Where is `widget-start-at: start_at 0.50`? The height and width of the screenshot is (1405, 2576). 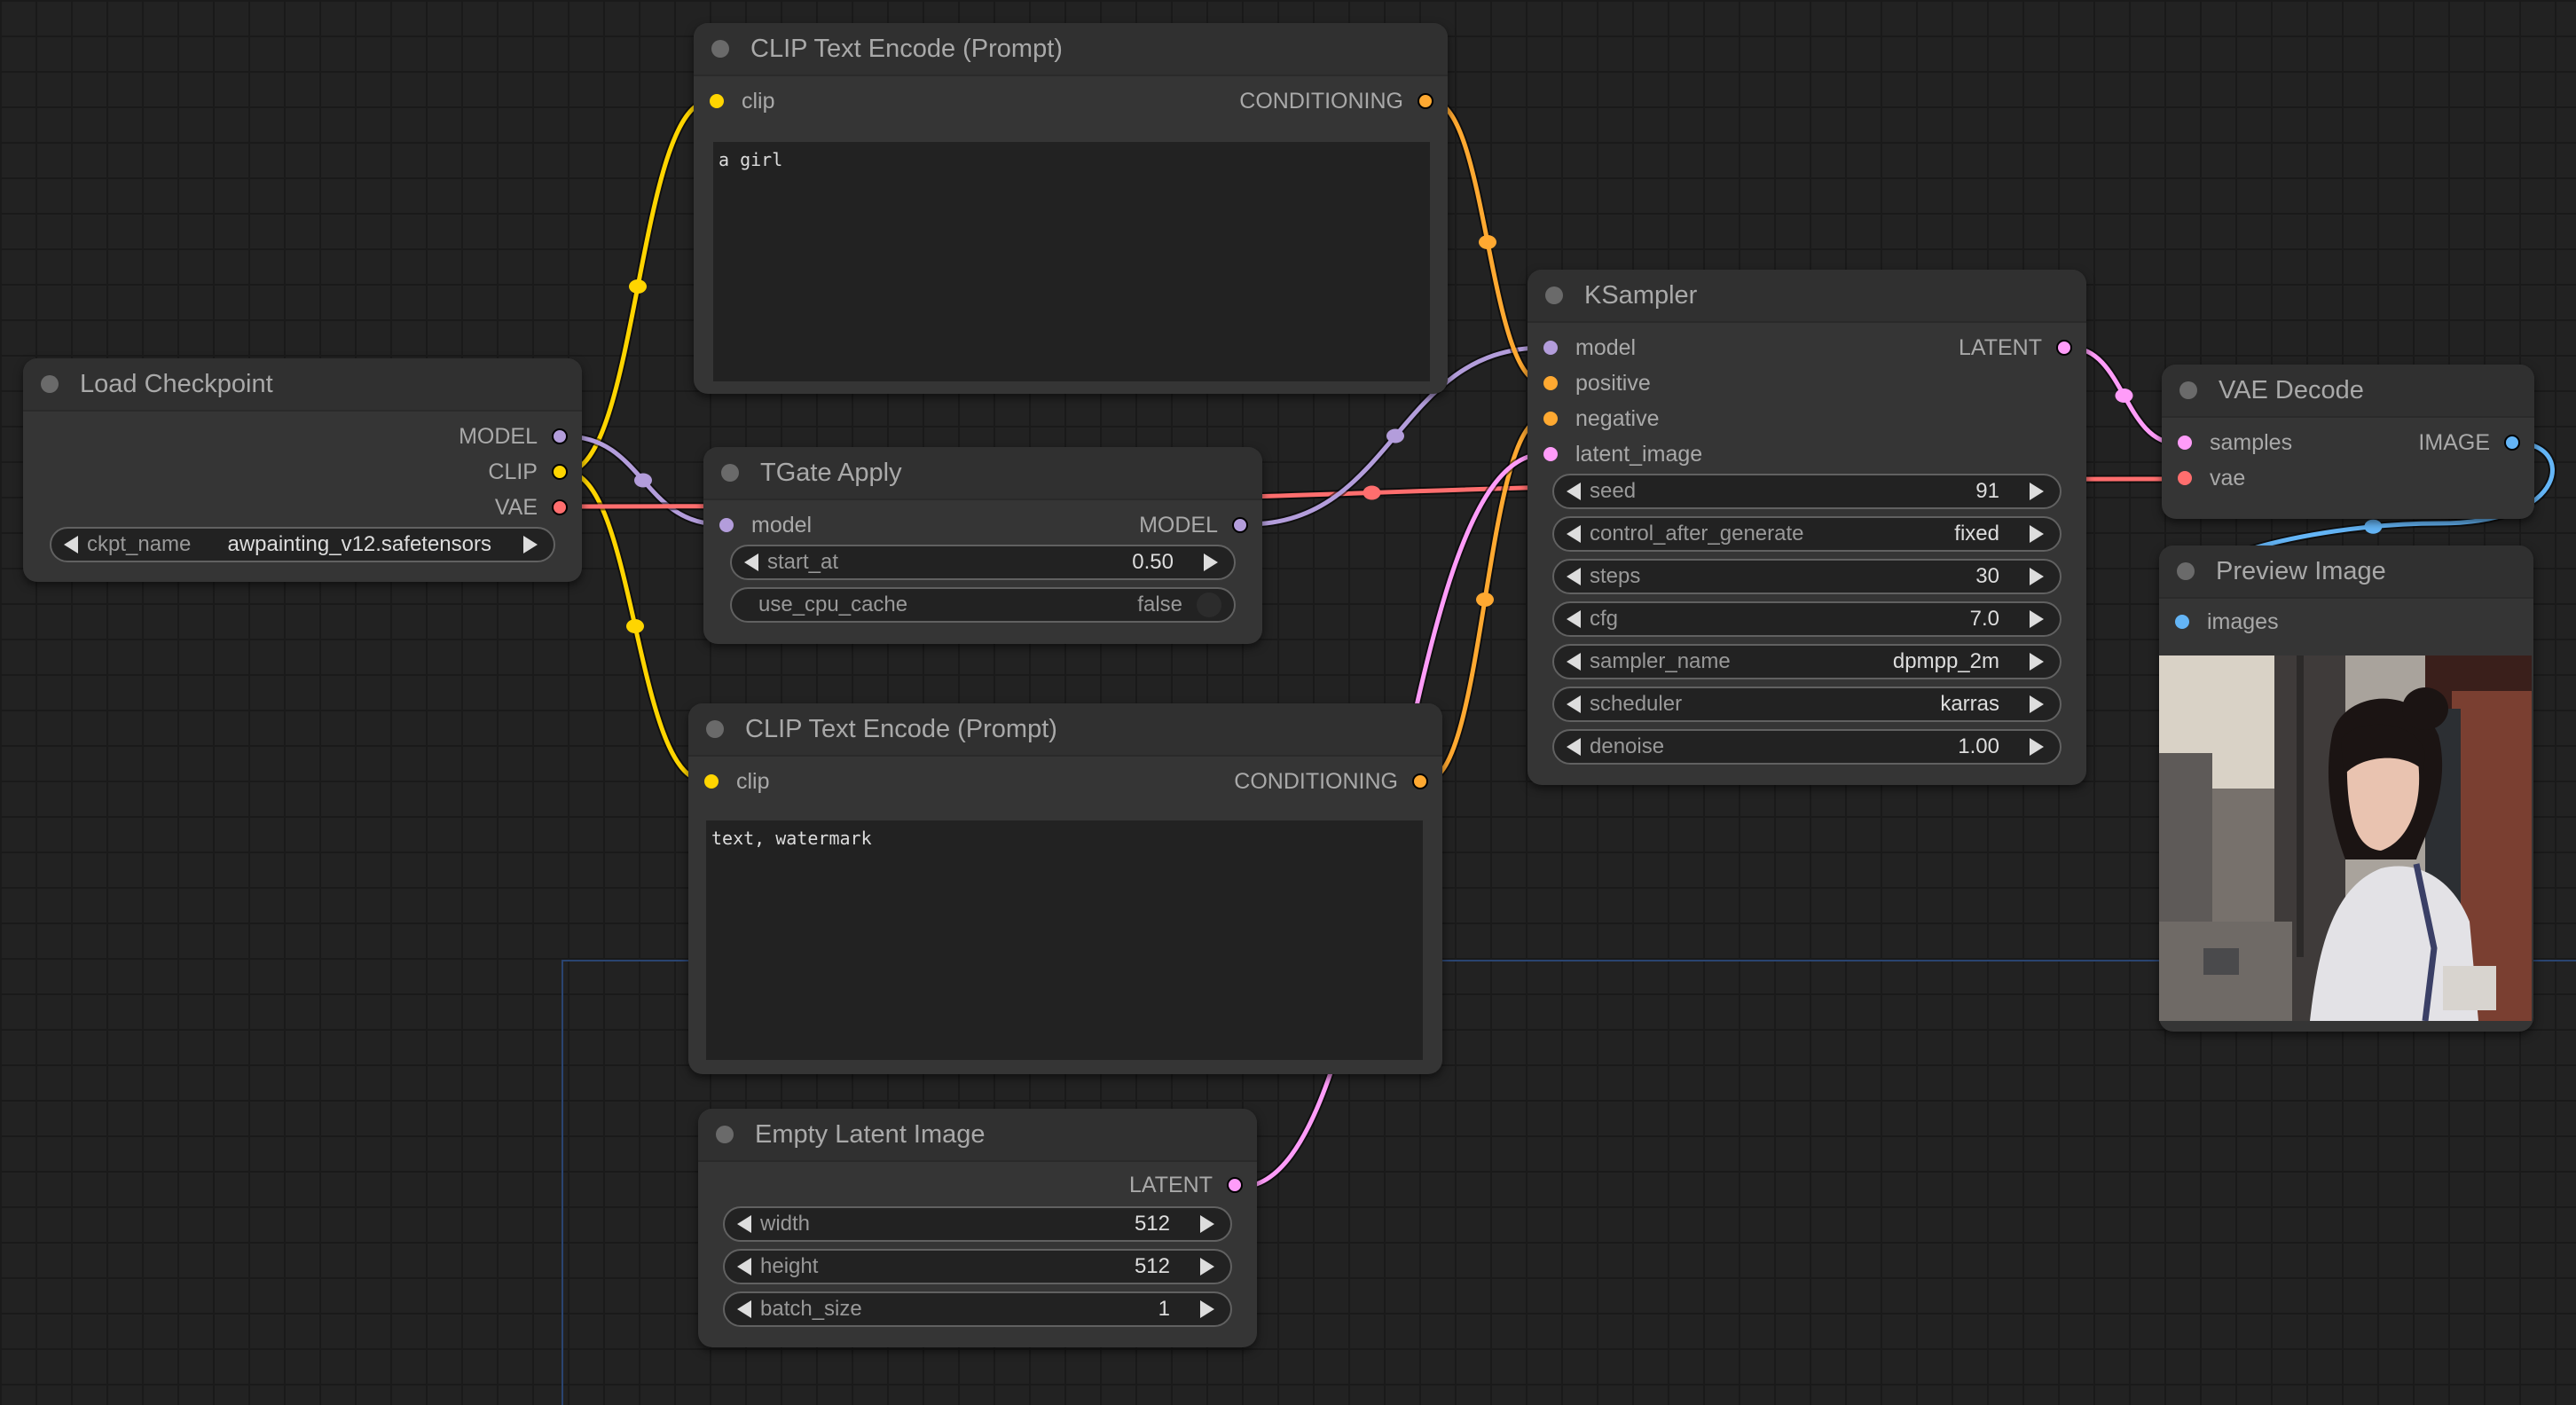
widget-start-at: start_at 0.50 is located at coordinates (983, 563).